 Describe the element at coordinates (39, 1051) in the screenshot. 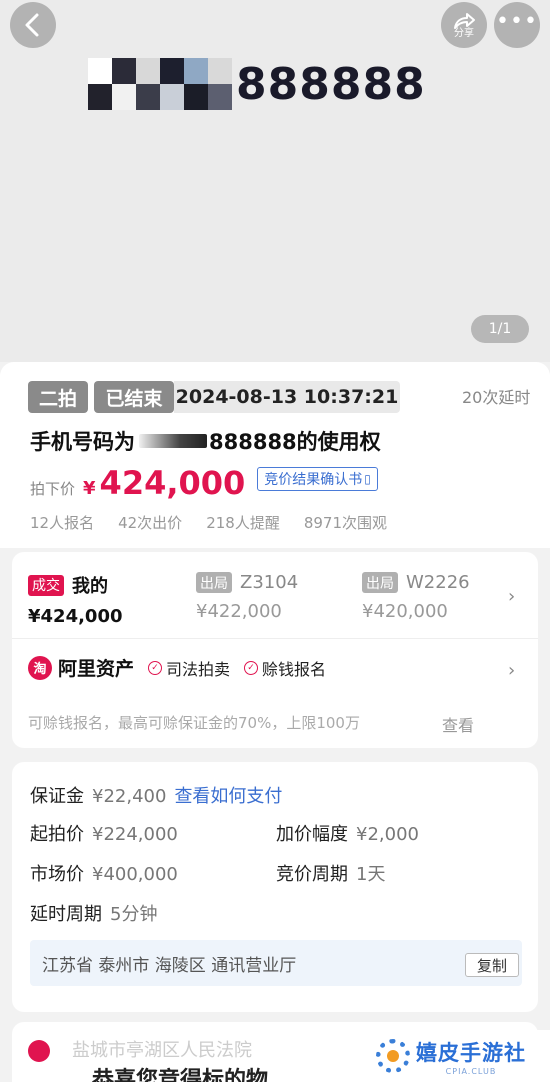

I see `court-icon` at that location.